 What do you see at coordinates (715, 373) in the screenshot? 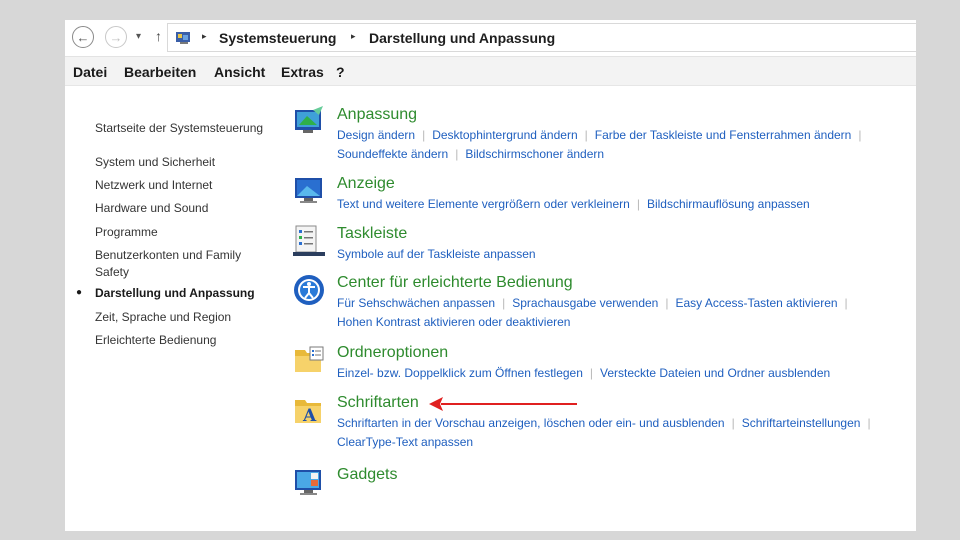
I see `link-versteckte-dateien: Versteckte Dateien und Ordner ausblenden` at bounding box center [715, 373].